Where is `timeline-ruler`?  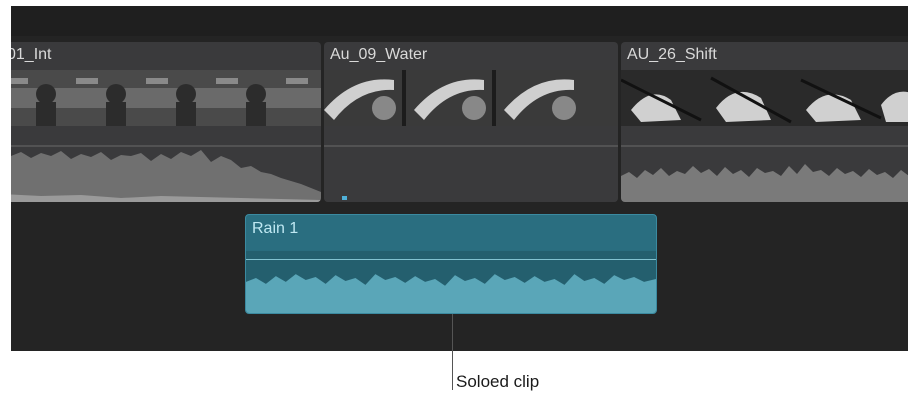 timeline-ruler is located at coordinates (459, 21).